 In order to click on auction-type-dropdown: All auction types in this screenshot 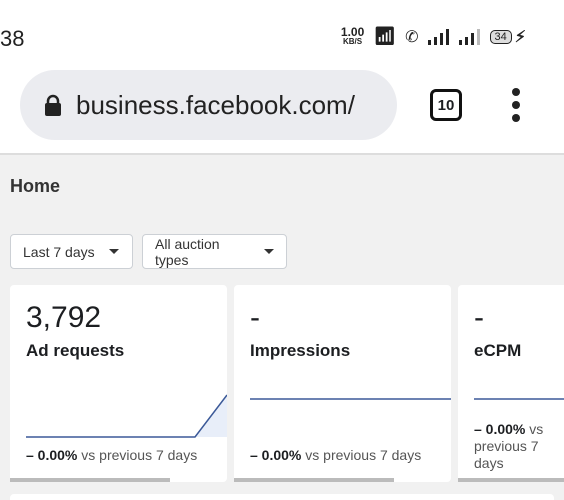, I will do `click(214, 251)`.